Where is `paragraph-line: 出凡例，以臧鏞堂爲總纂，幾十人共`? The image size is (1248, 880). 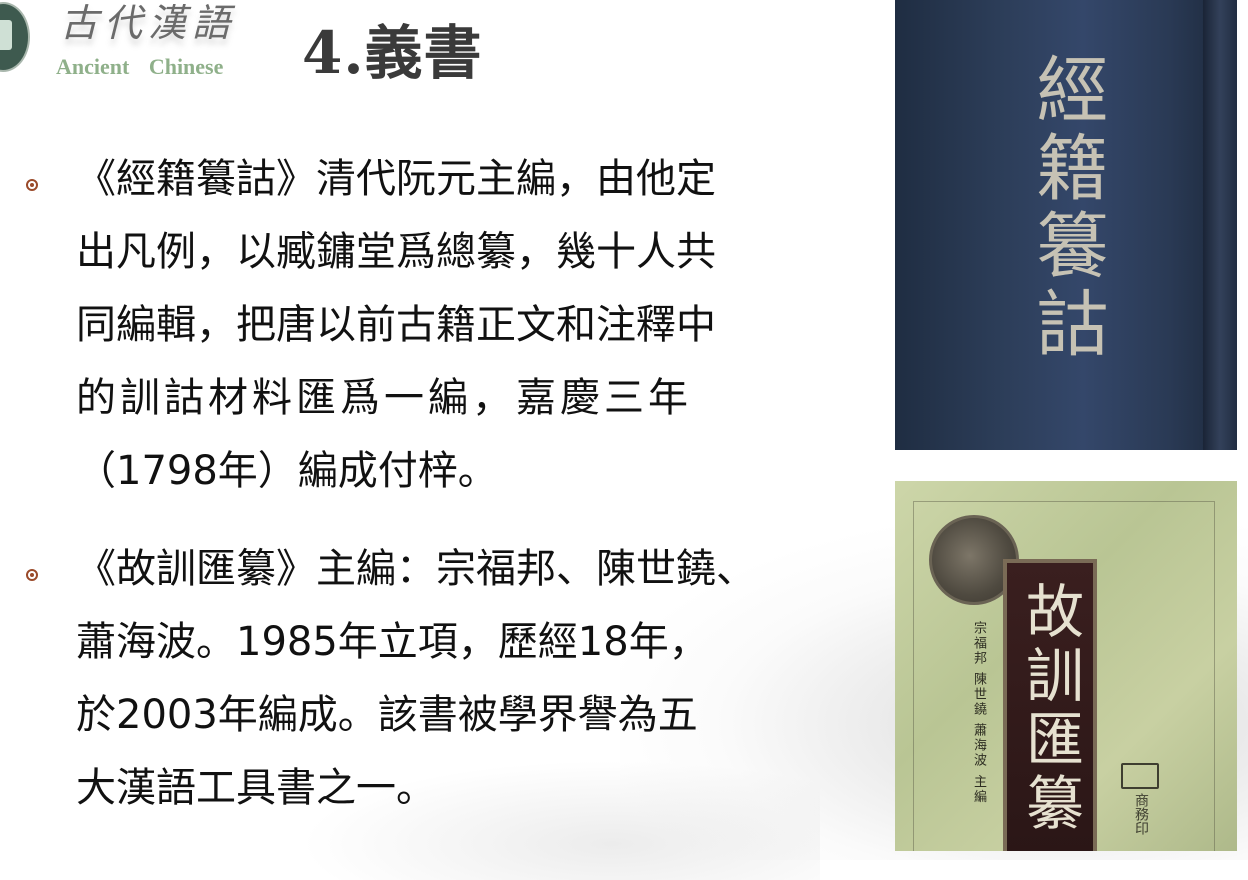 paragraph-line: 出凡例，以臧鏞堂爲總纂，幾十人共 is located at coordinates (396, 252).